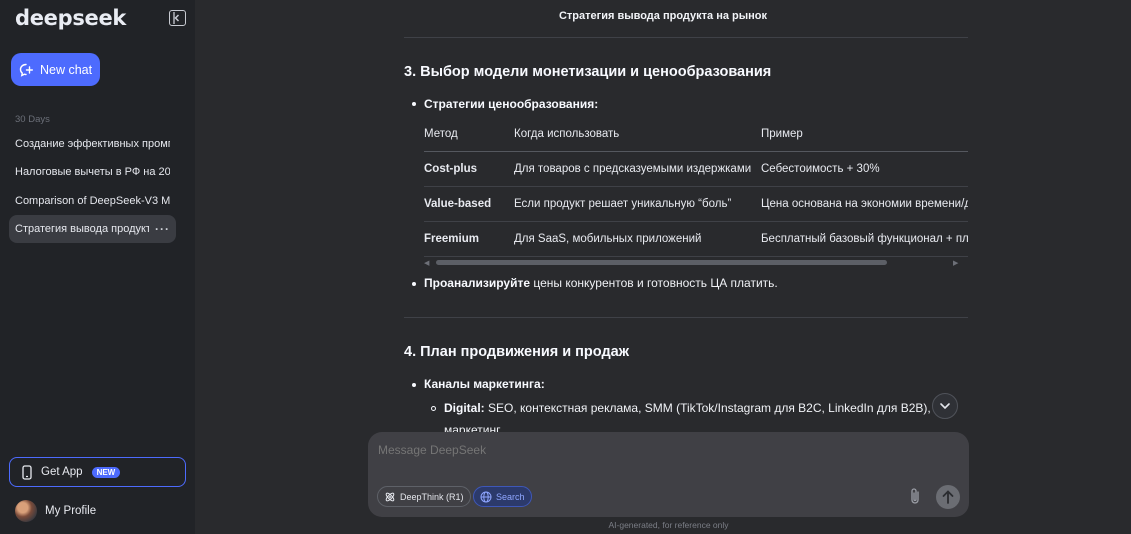  I want to click on history-item-label: Создание эффективных промп, so click(92, 144).